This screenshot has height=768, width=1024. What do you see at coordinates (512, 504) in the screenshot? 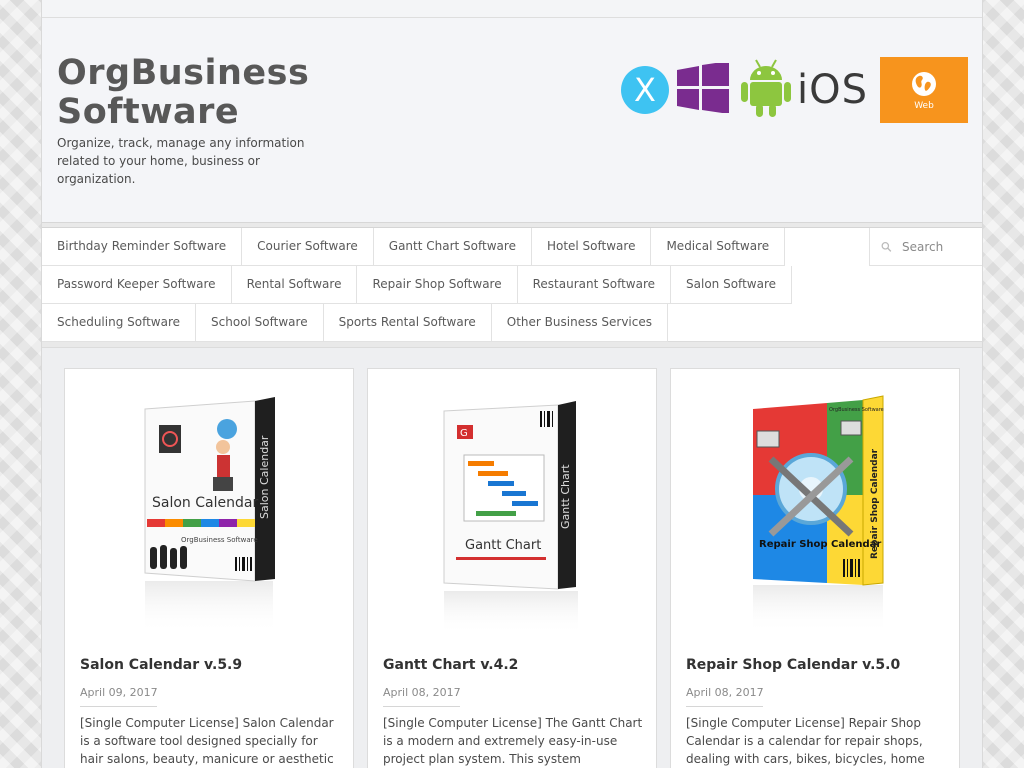
I see `gantt-chart-product-box-image: G Gantt Chart Gantt Chart` at bounding box center [512, 504].